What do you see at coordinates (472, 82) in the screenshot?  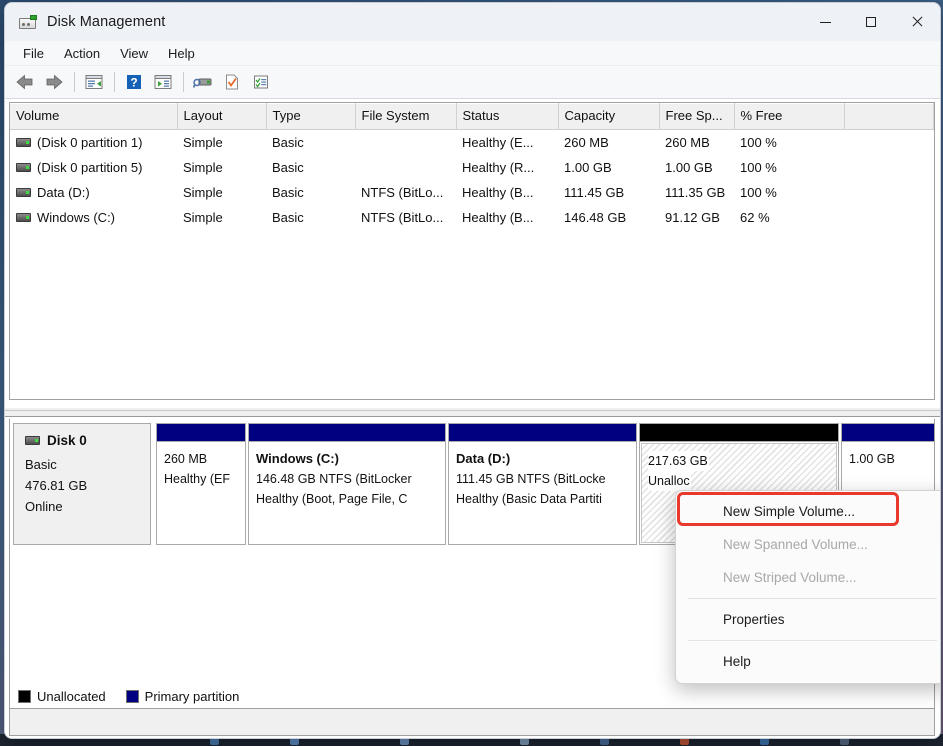 I see `toolbar: ?` at bounding box center [472, 82].